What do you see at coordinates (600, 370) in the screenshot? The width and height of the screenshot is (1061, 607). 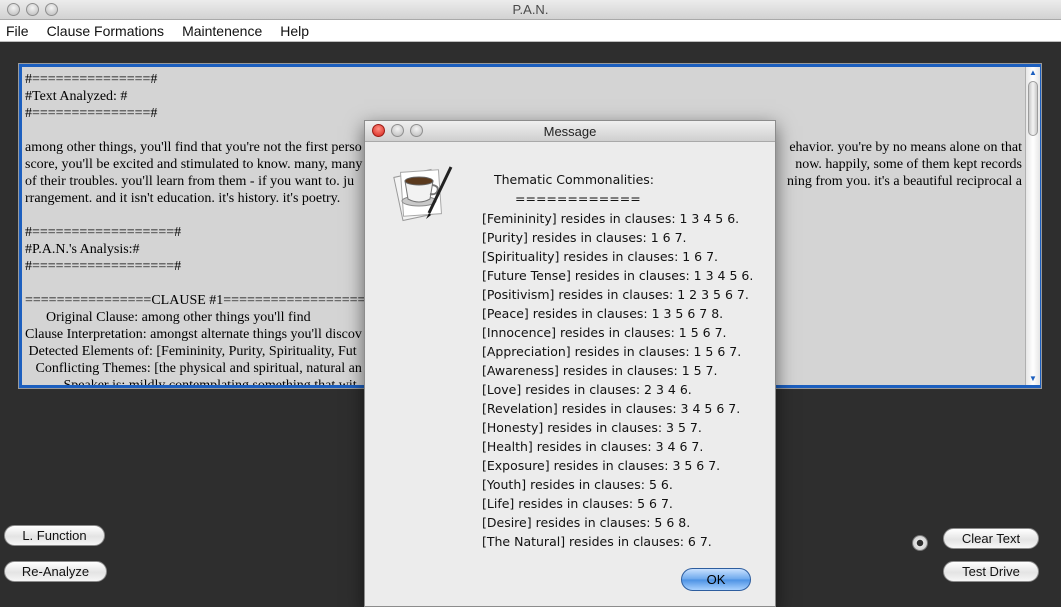 I see `list-item: [Awareness] resides in clauses: 1 5 7.` at bounding box center [600, 370].